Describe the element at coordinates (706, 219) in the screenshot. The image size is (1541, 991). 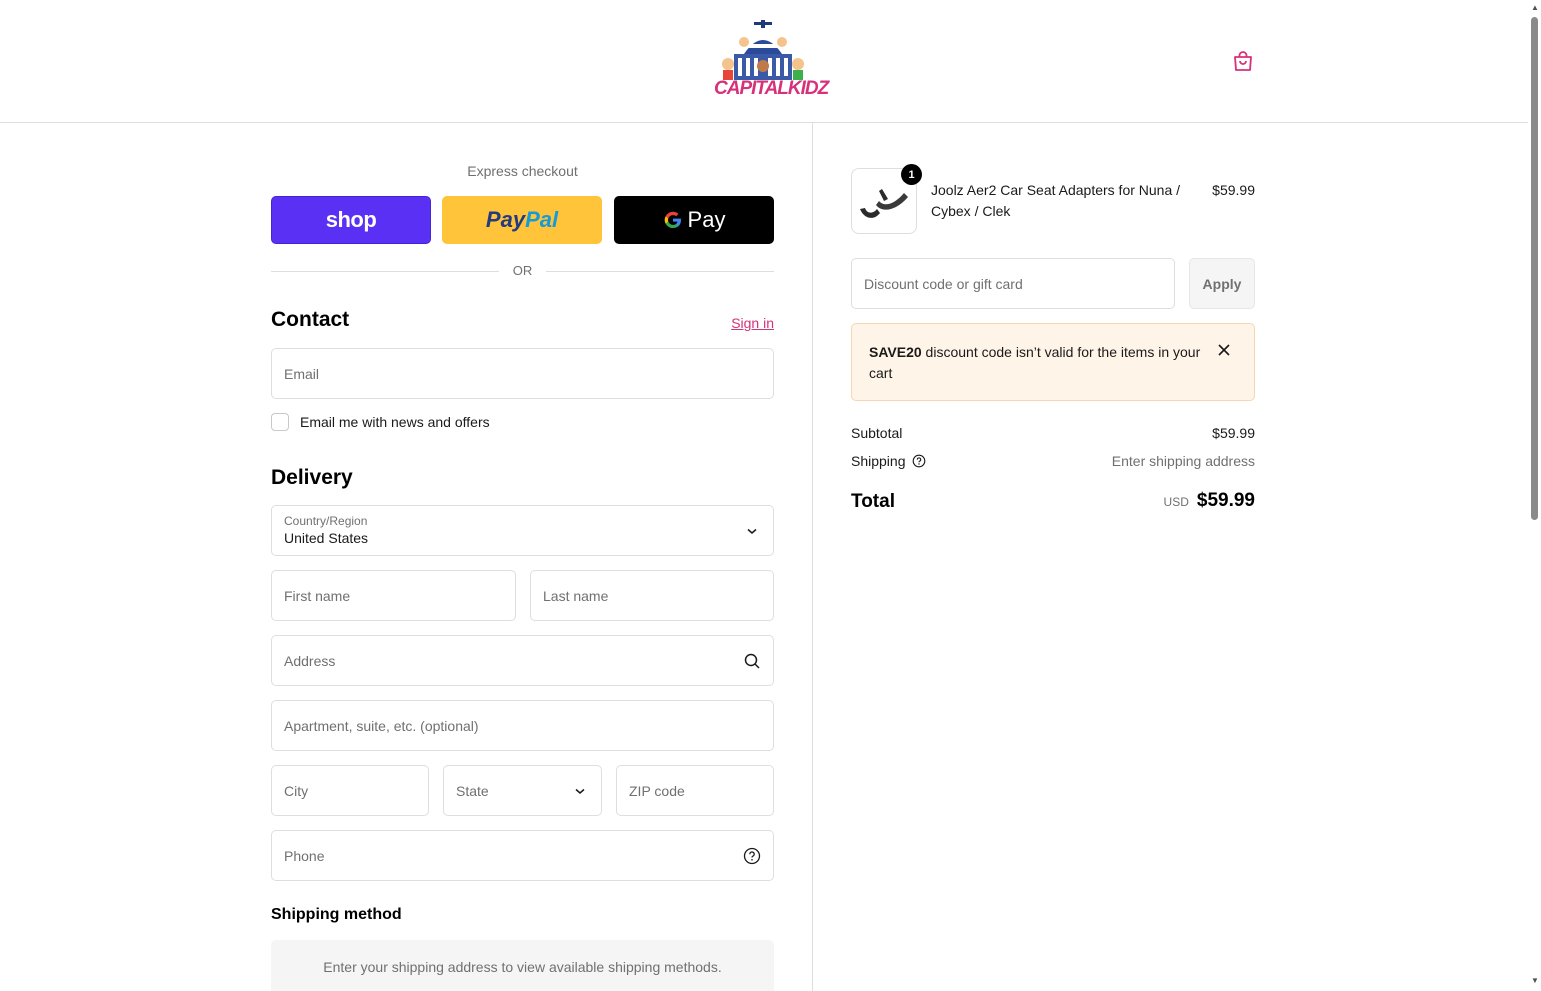
I see `google-pay-label: Pay` at that location.